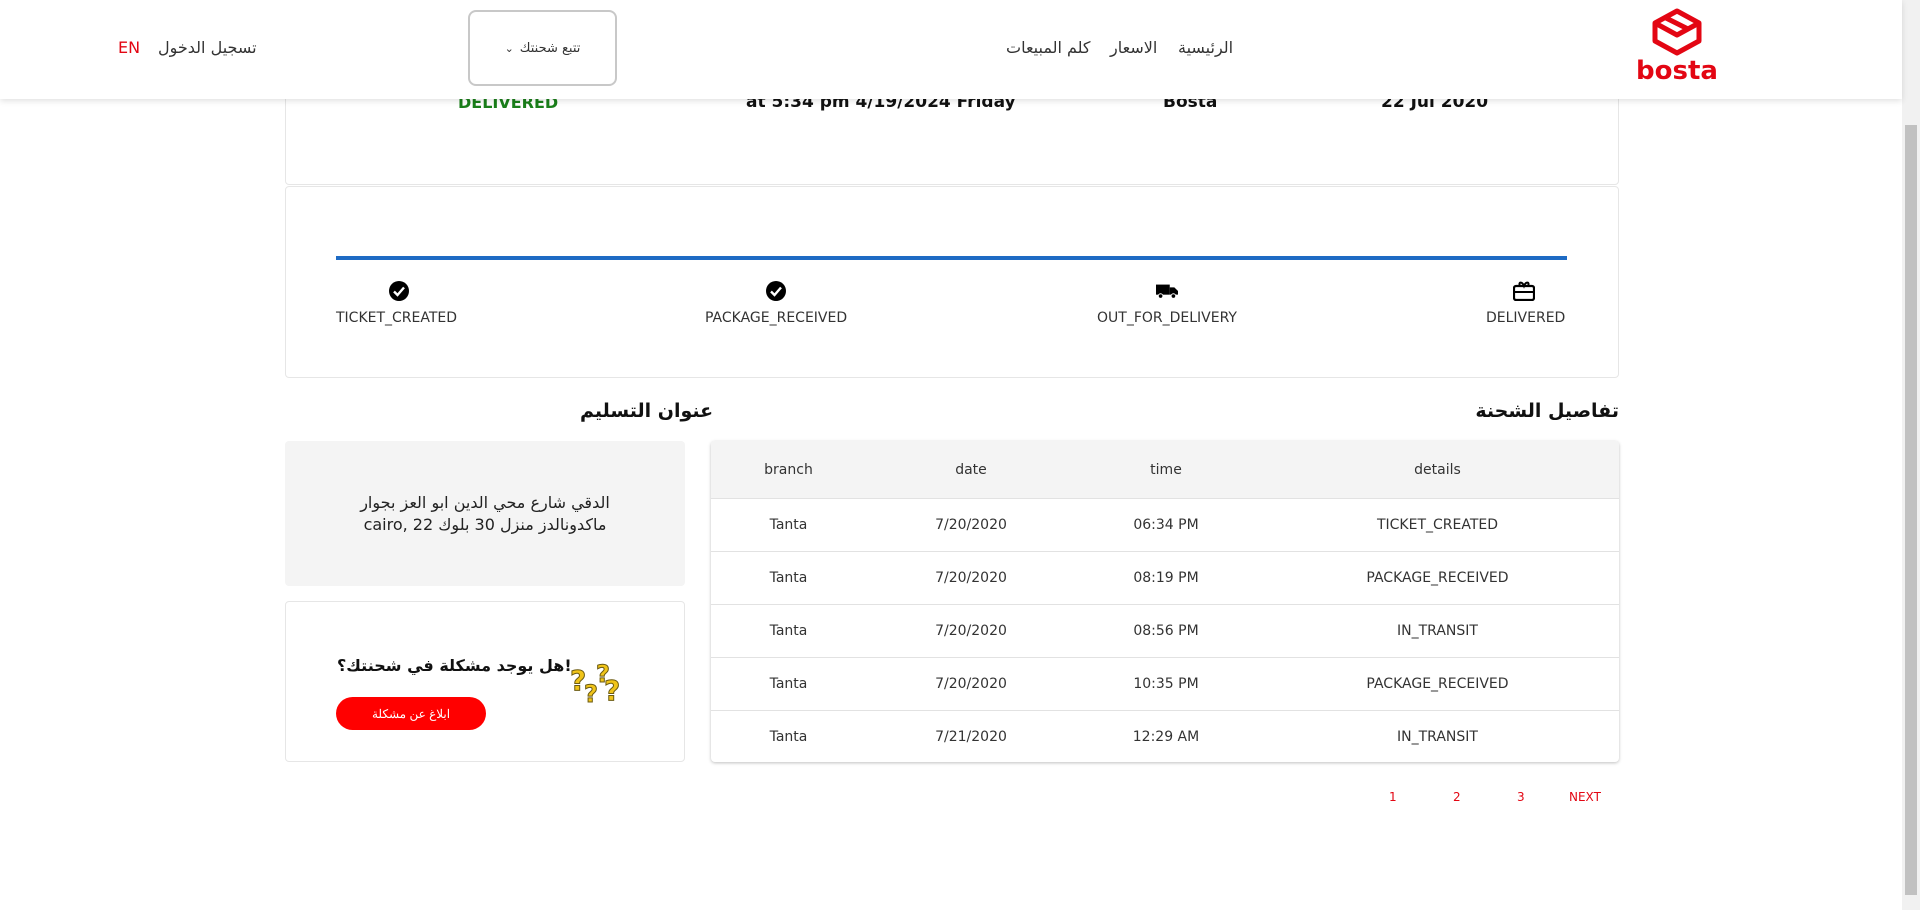 The height and width of the screenshot is (910, 1920). What do you see at coordinates (951, 258) in the screenshot?
I see `progress-bar` at bounding box center [951, 258].